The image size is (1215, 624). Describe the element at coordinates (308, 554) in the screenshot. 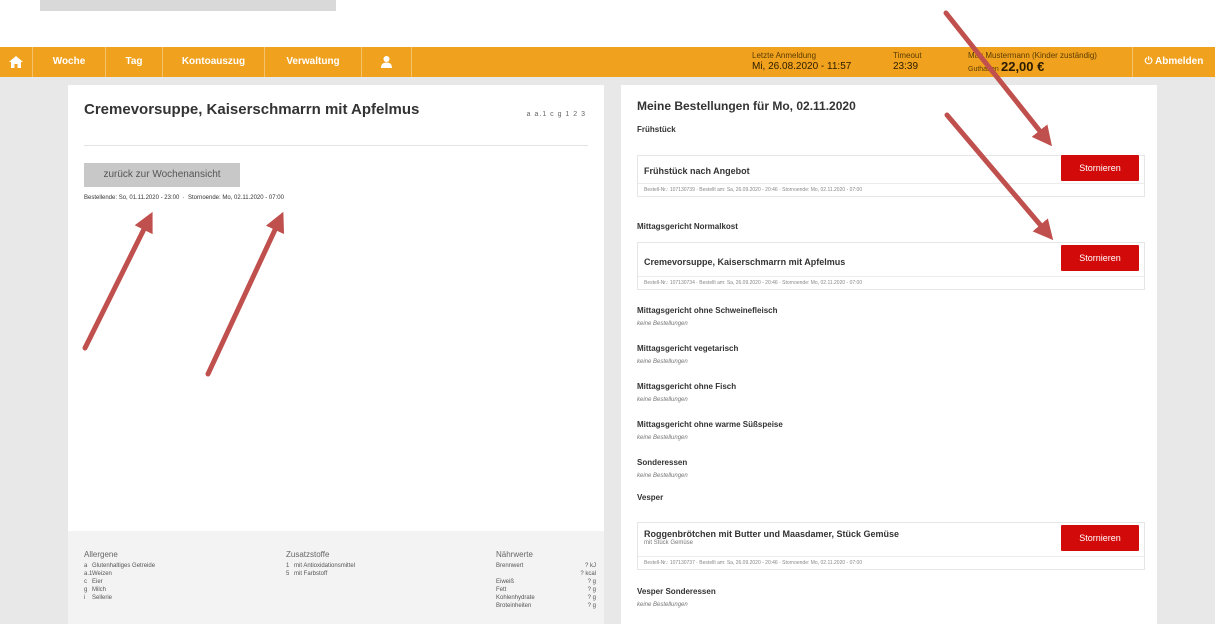

I see `additives-heading: Zusatzstoffe` at that location.